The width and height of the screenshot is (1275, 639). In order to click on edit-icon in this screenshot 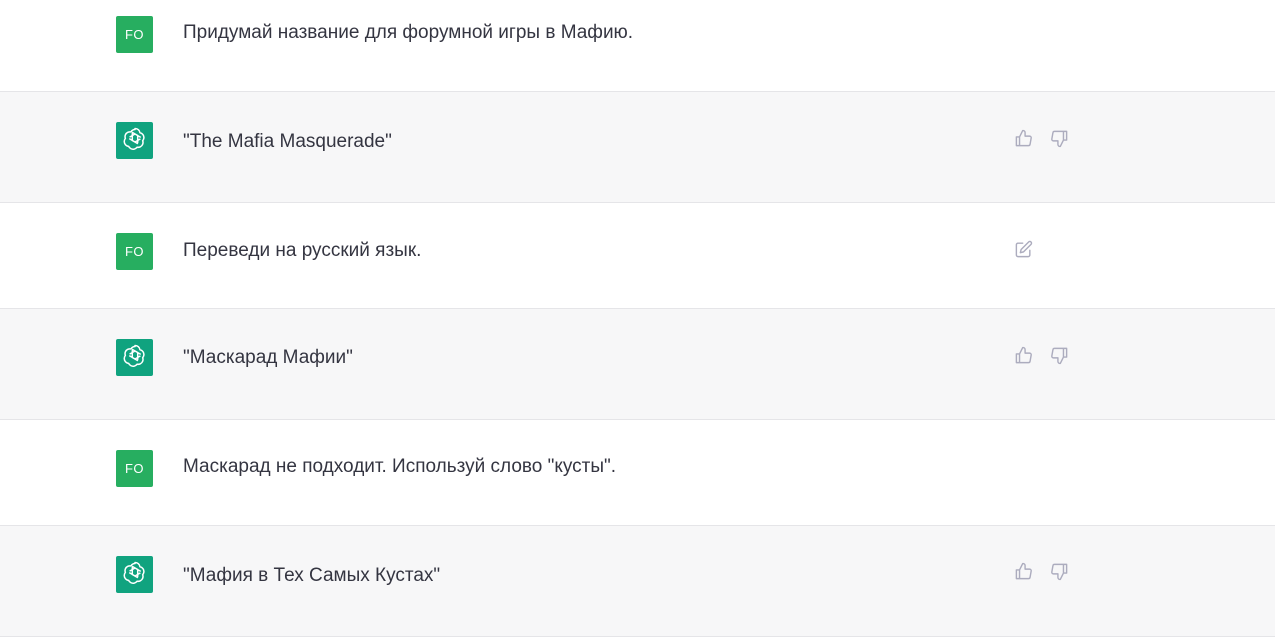, I will do `click(1023, 249)`.